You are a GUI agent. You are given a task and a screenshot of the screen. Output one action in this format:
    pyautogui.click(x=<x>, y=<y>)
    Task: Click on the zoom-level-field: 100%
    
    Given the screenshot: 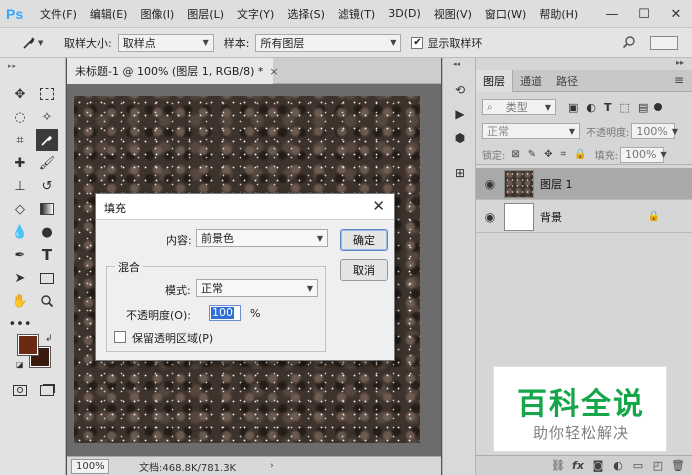 What is the action you would take?
    pyautogui.click(x=90, y=466)
    